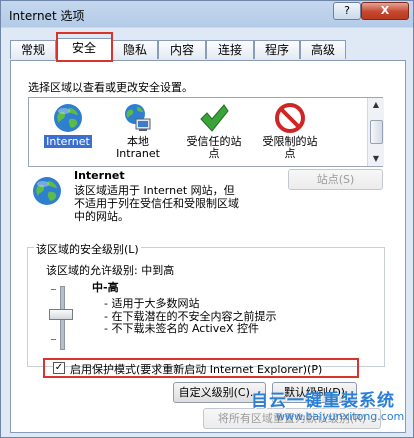 Image resolution: width=414 pixels, height=438 pixels. What do you see at coordinates (340, 416) in the screenshot?
I see `watermark-url: www.baiyunxitong.com` at bounding box center [340, 416].